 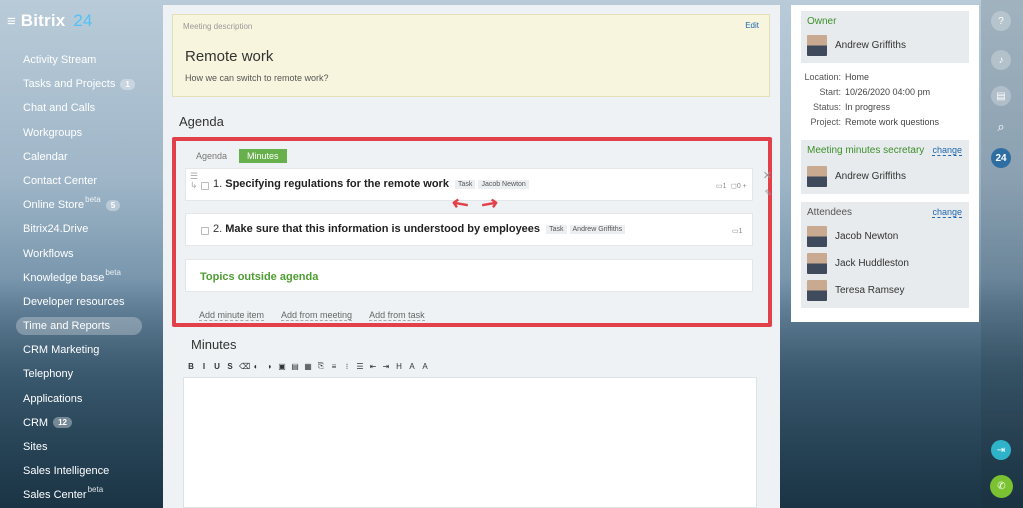 I want to click on toolbar-button: ☰, so click(x=360, y=366).